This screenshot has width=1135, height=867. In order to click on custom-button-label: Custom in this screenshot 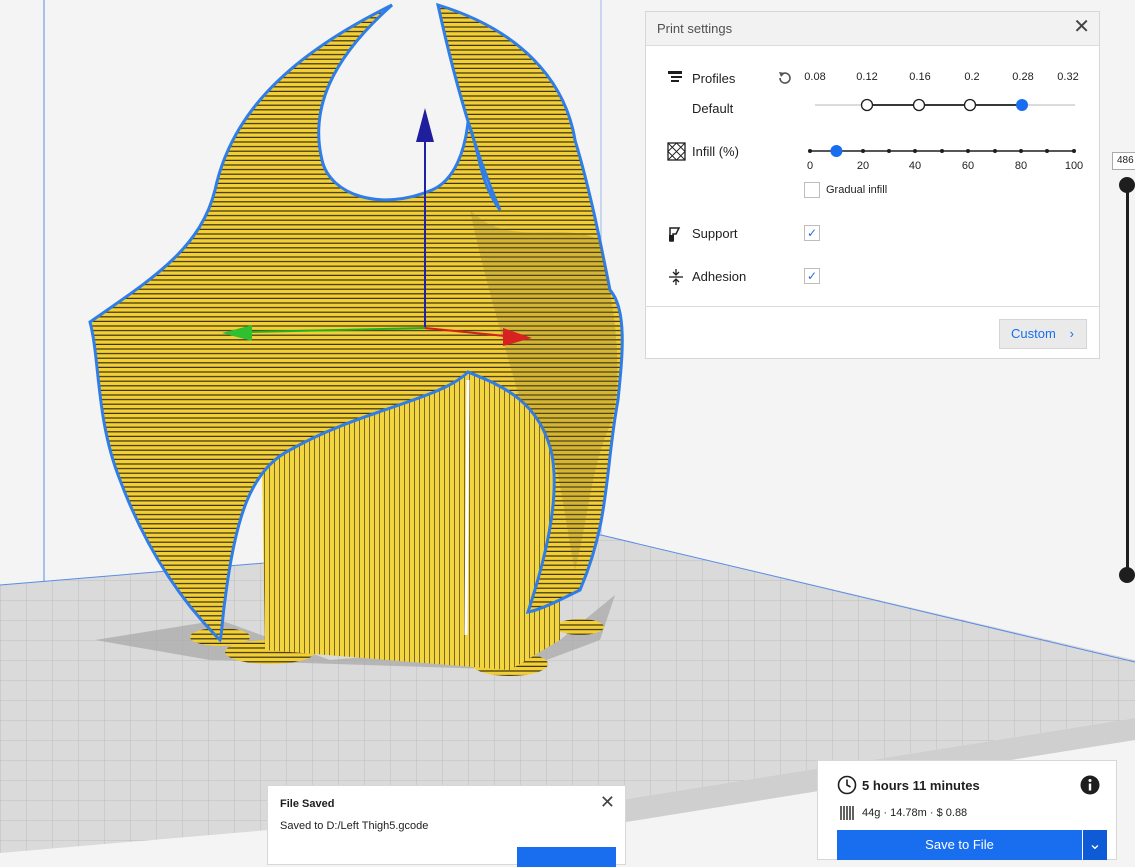, I will do `click(1033, 333)`.